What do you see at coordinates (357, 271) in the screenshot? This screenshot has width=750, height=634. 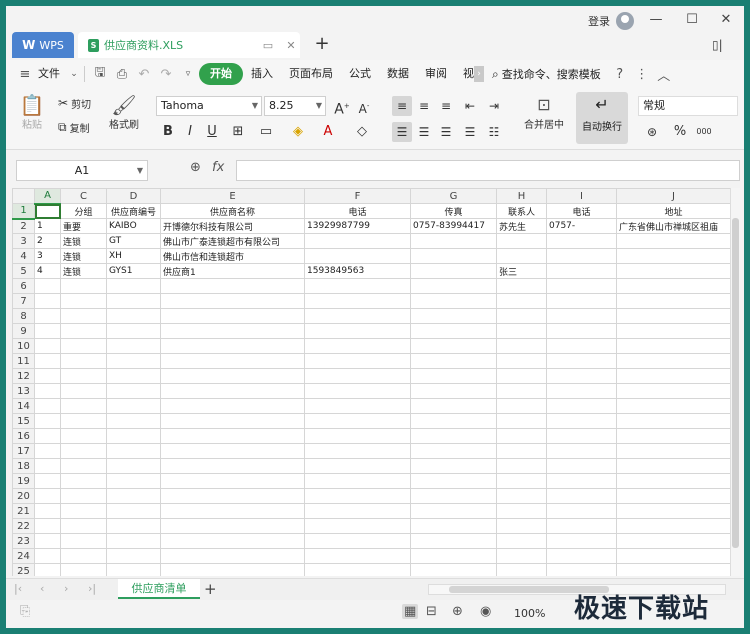 I see `cell: 1593849563` at bounding box center [357, 271].